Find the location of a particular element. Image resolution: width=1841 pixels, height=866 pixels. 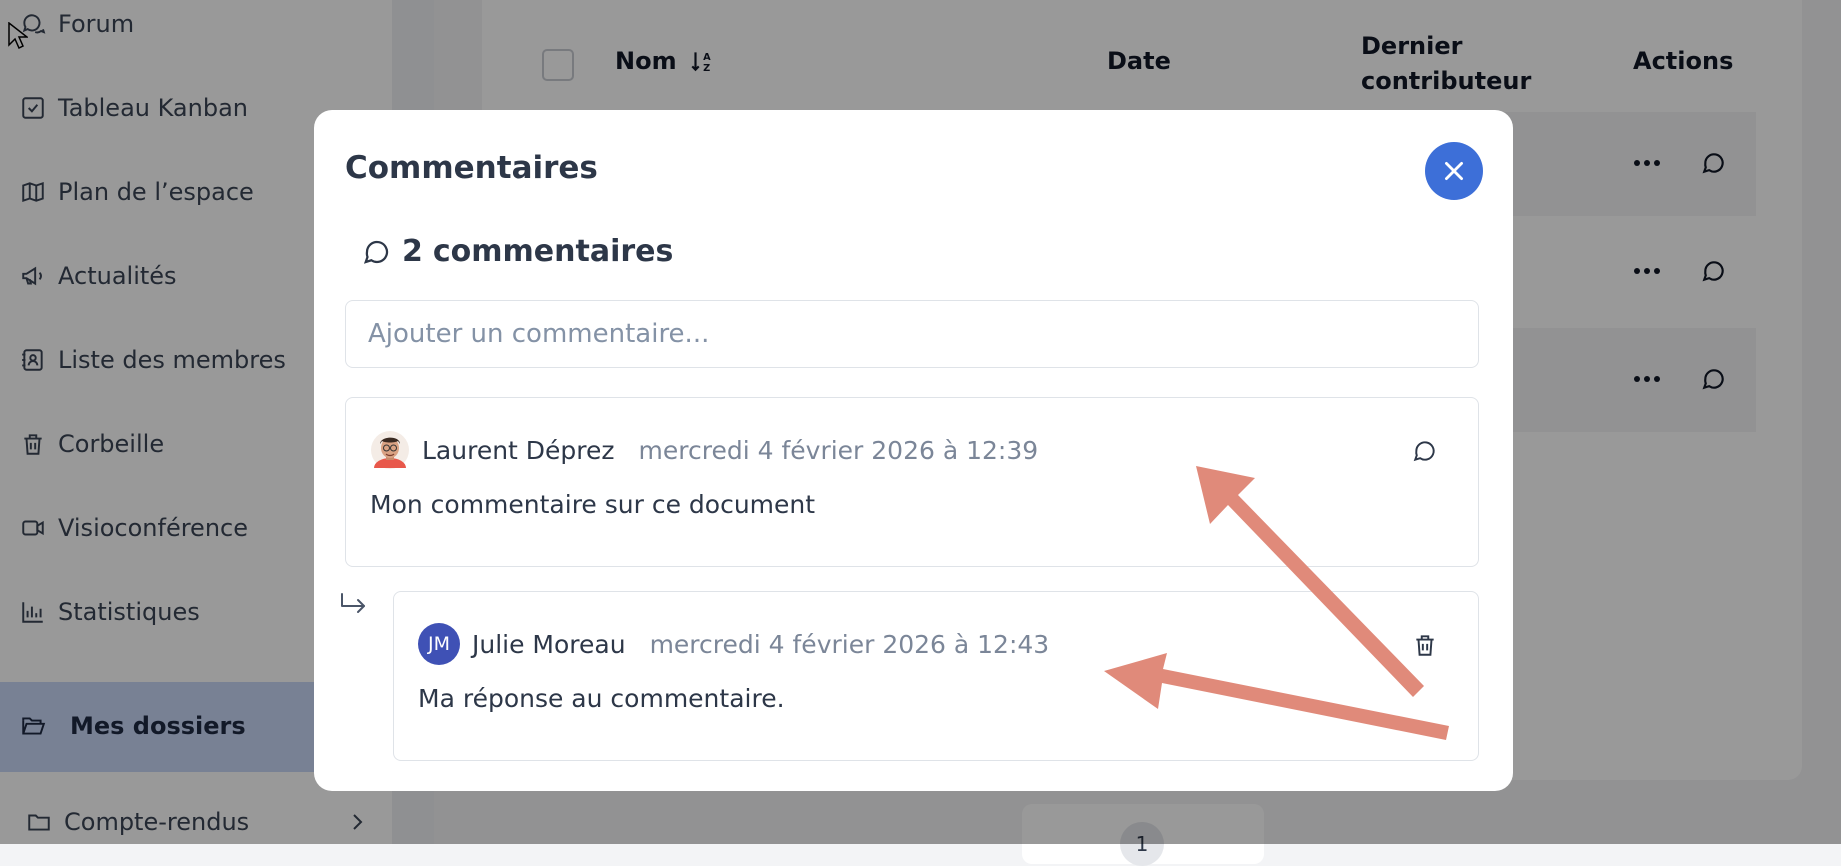

comment-count-label: commentaires is located at coordinates (553, 251).